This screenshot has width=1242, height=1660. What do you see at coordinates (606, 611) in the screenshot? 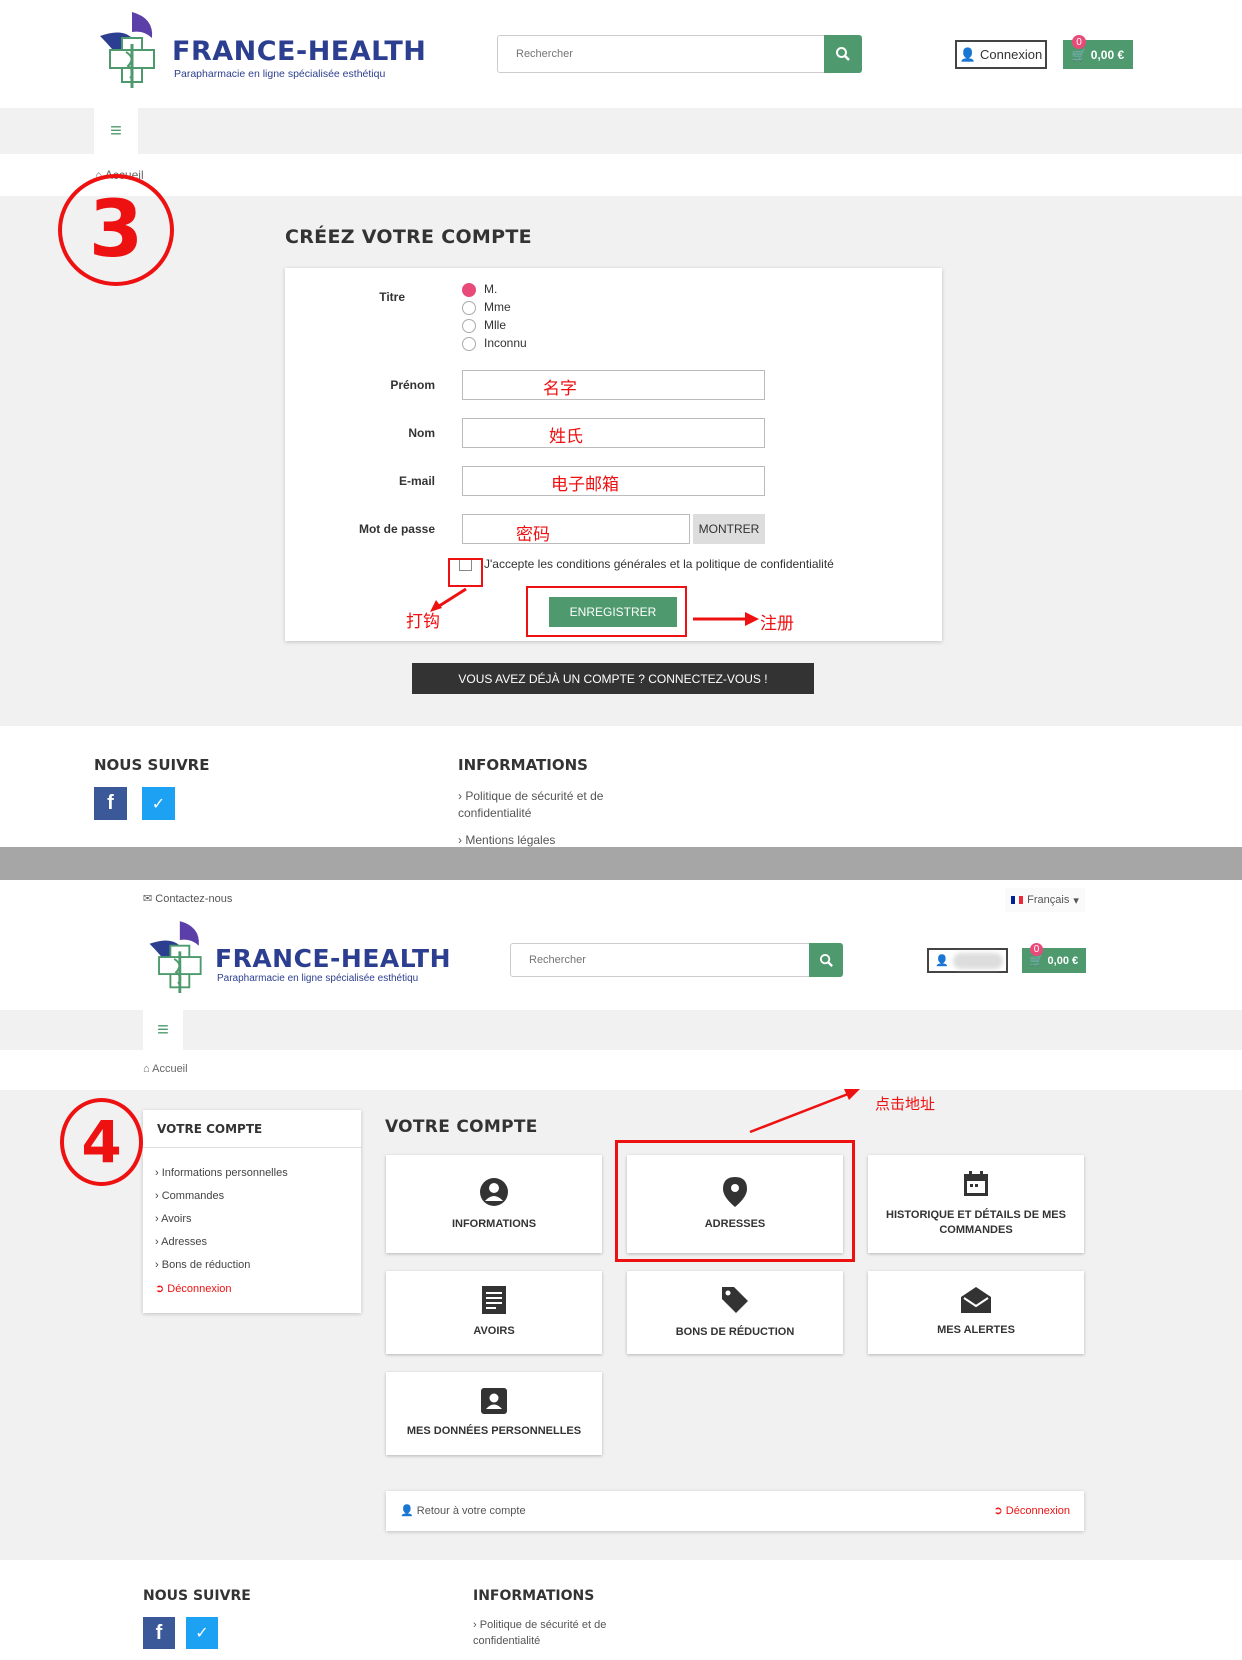
I see `register-highlight` at bounding box center [606, 611].